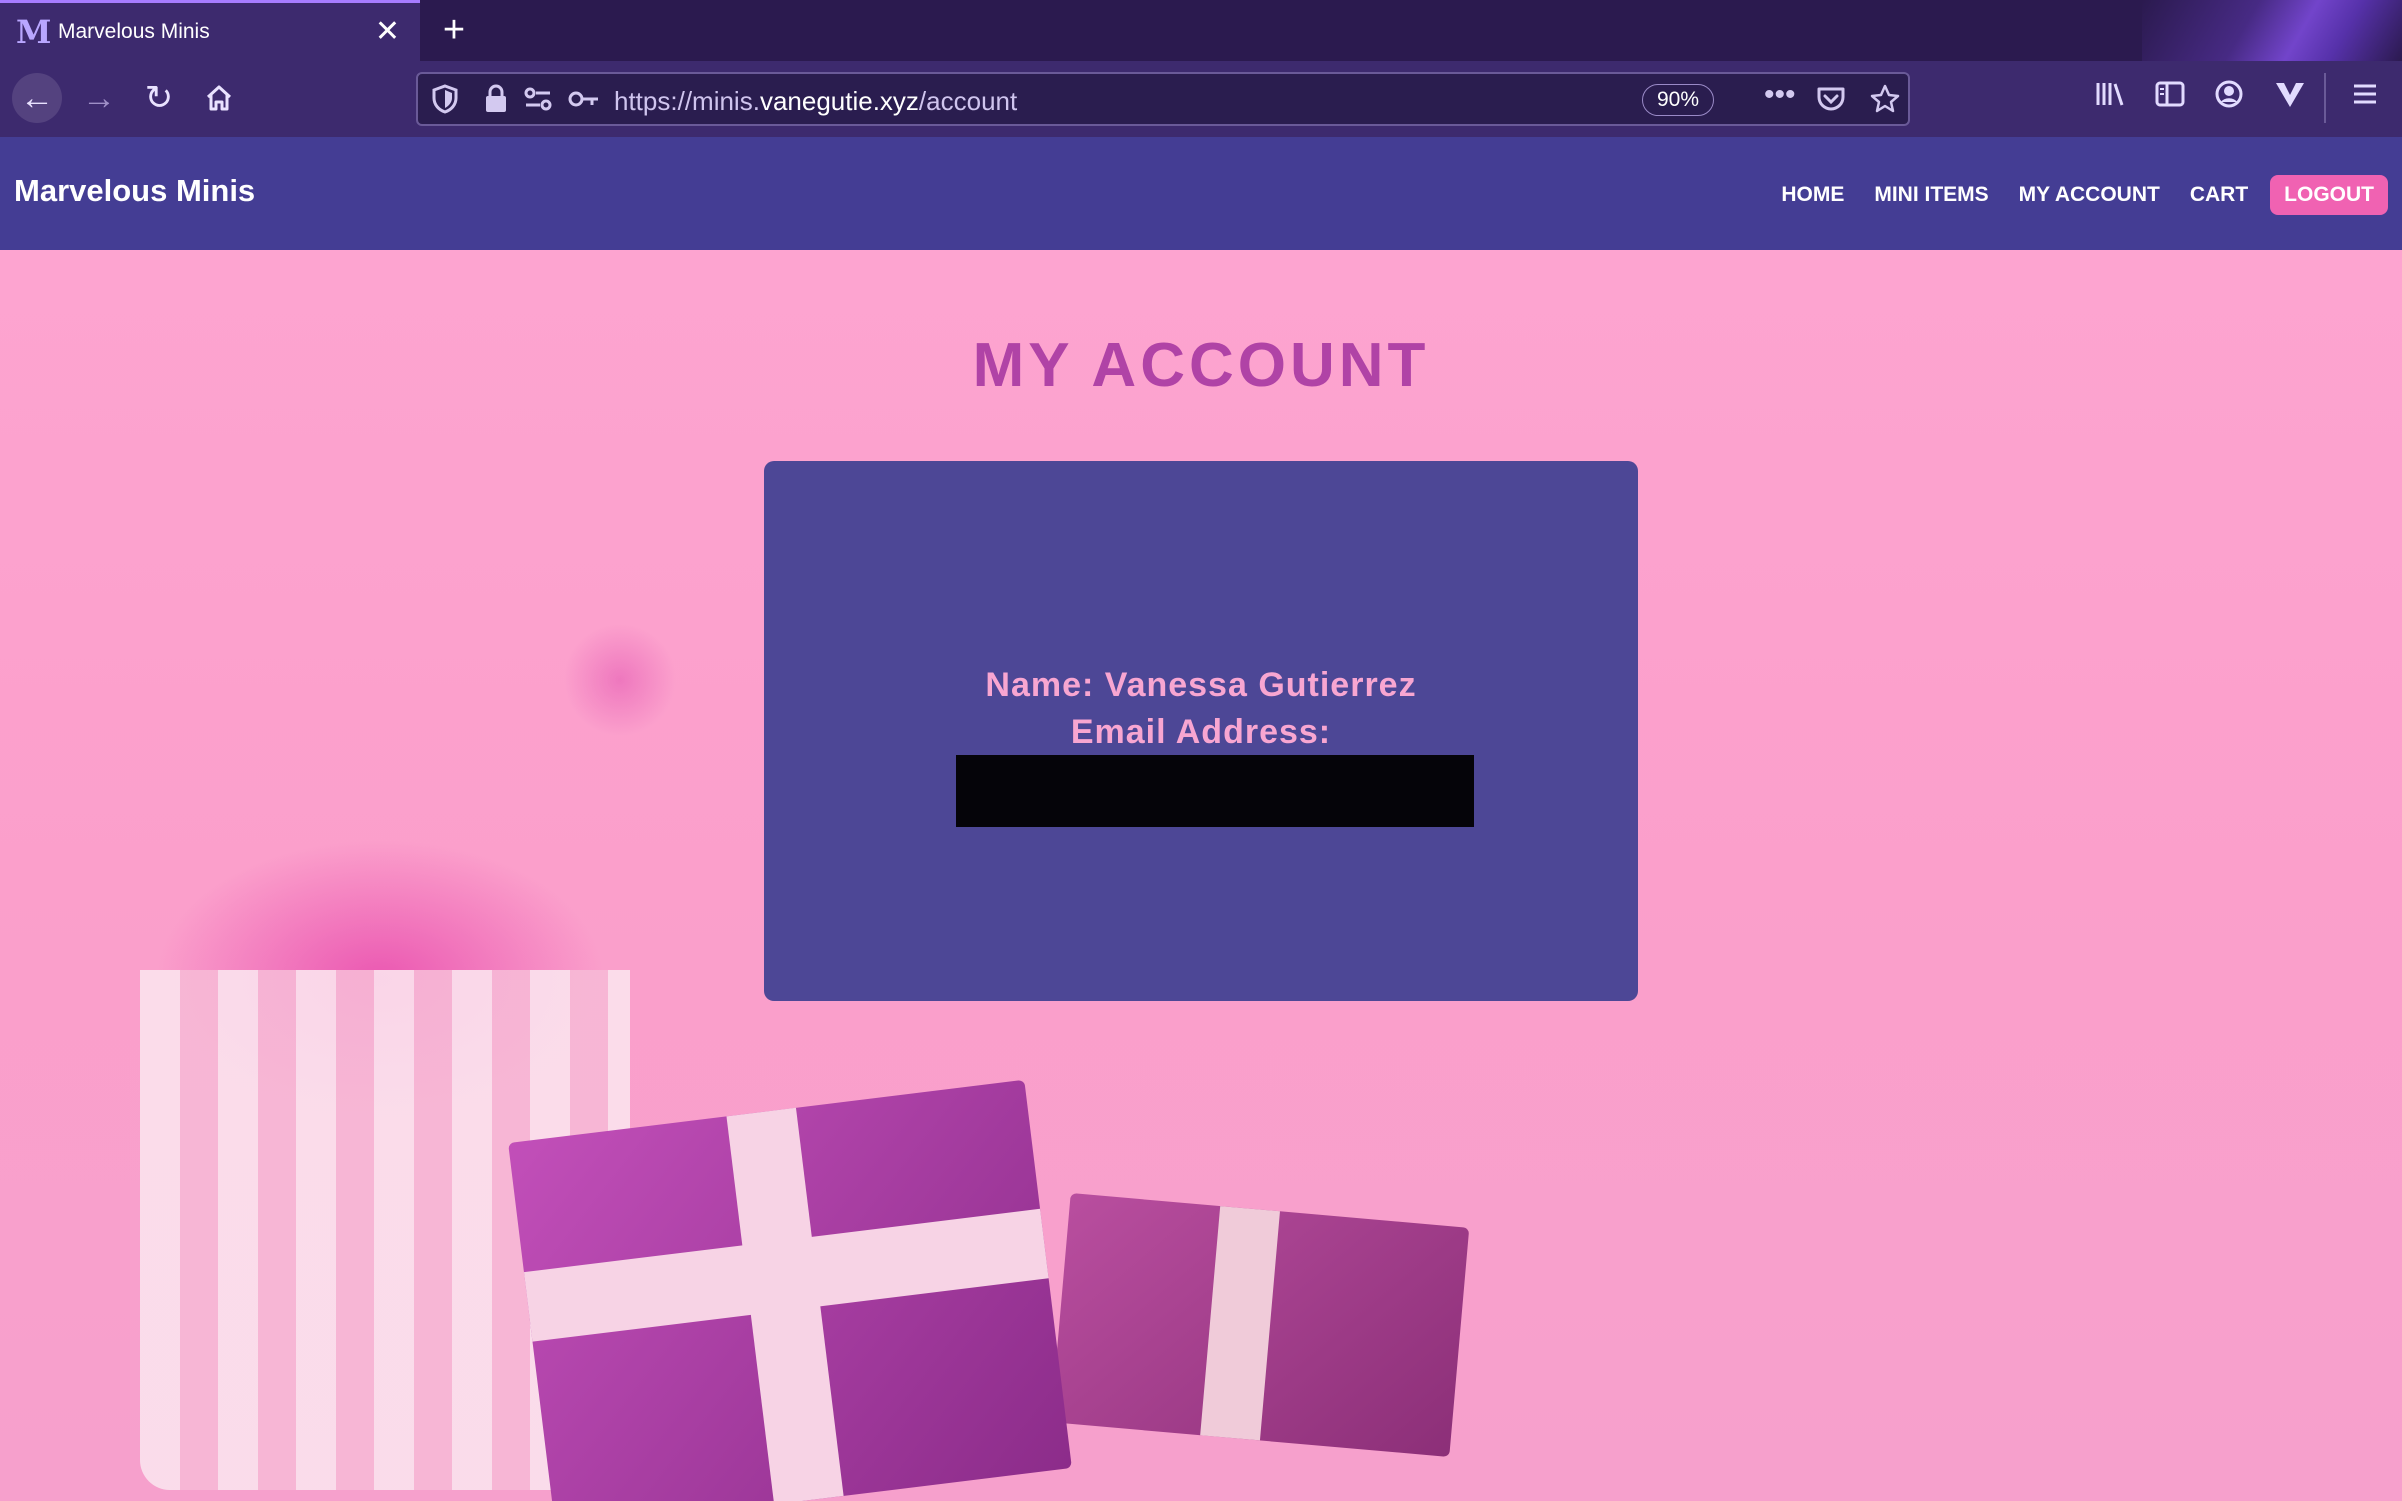 This screenshot has height=1501, width=2402. What do you see at coordinates (2365, 94) in the screenshot?
I see `menu-icon` at bounding box center [2365, 94].